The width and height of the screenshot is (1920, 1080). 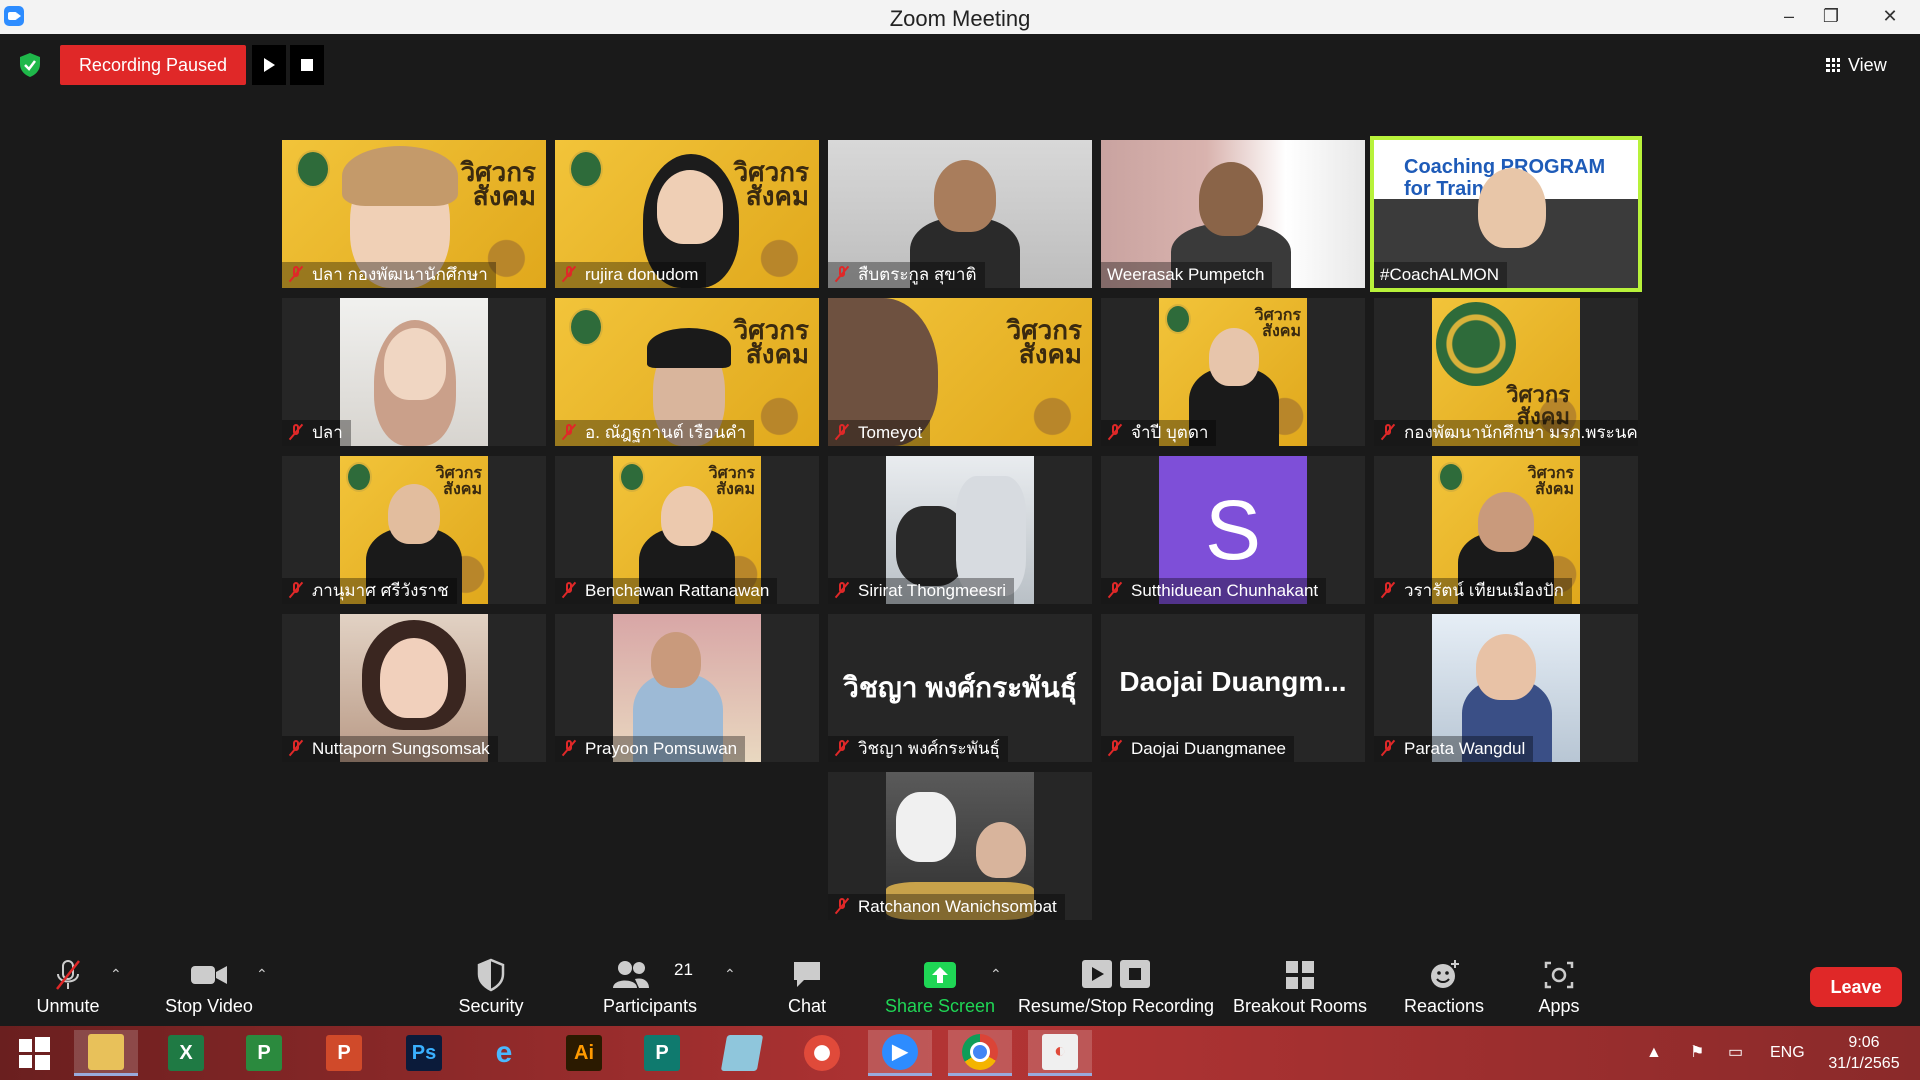 I want to click on video-tile: วิศวกร สังคม ภานุมาศ ศรีวังราช, so click(x=414, y=530).